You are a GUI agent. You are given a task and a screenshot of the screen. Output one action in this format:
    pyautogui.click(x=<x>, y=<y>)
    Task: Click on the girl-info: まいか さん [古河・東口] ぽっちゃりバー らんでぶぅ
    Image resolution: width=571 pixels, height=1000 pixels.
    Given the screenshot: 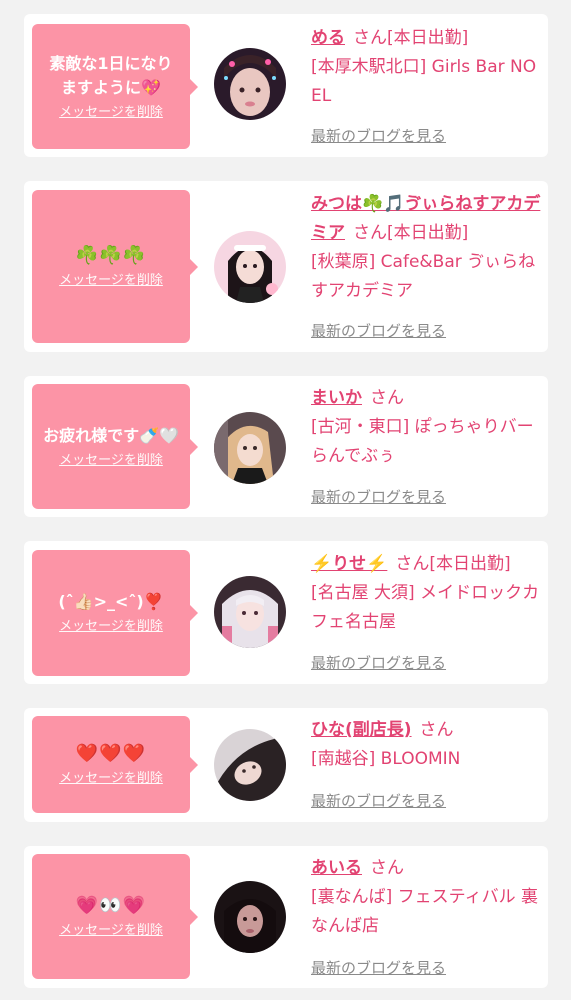 What is the action you would take?
    pyautogui.click(x=426, y=427)
    